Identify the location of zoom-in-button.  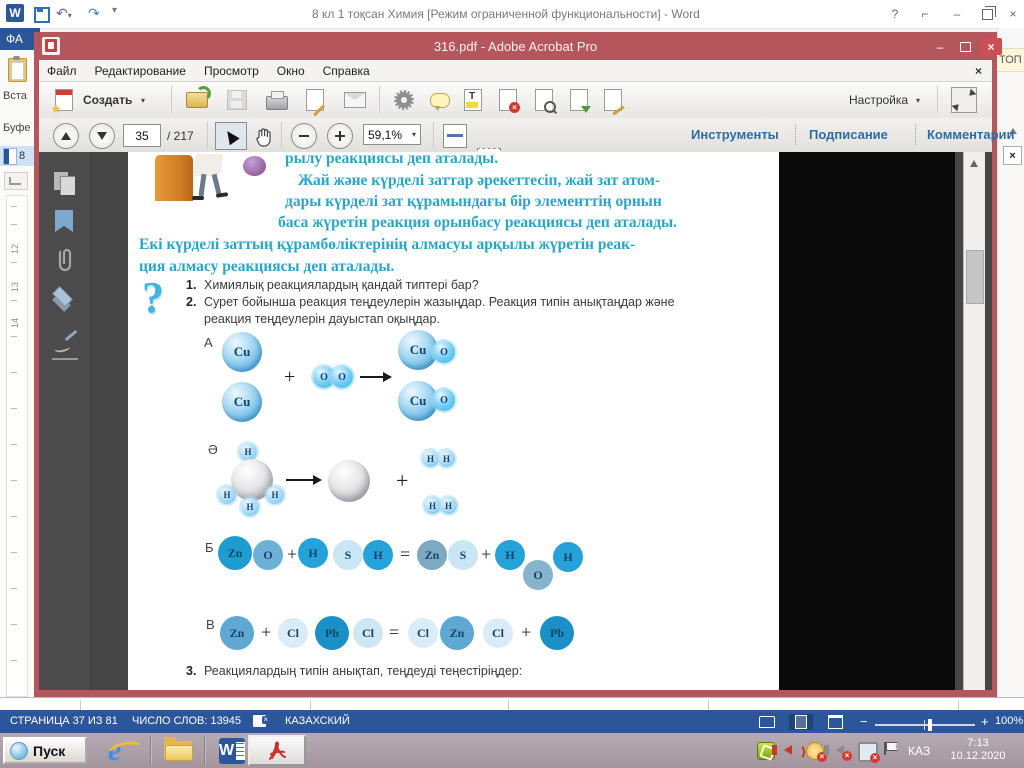
(340, 136).